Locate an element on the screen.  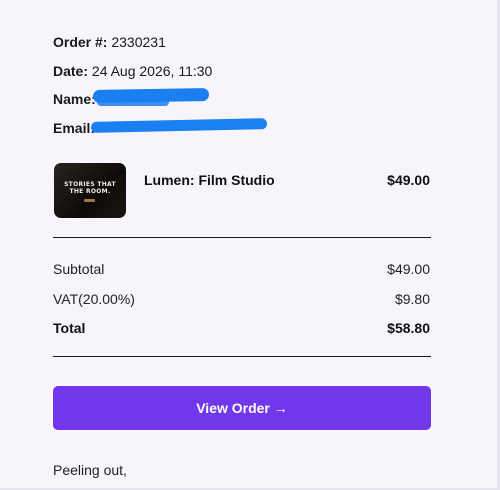
order-number-value: 2330231 is located at coordinates (138, 42).